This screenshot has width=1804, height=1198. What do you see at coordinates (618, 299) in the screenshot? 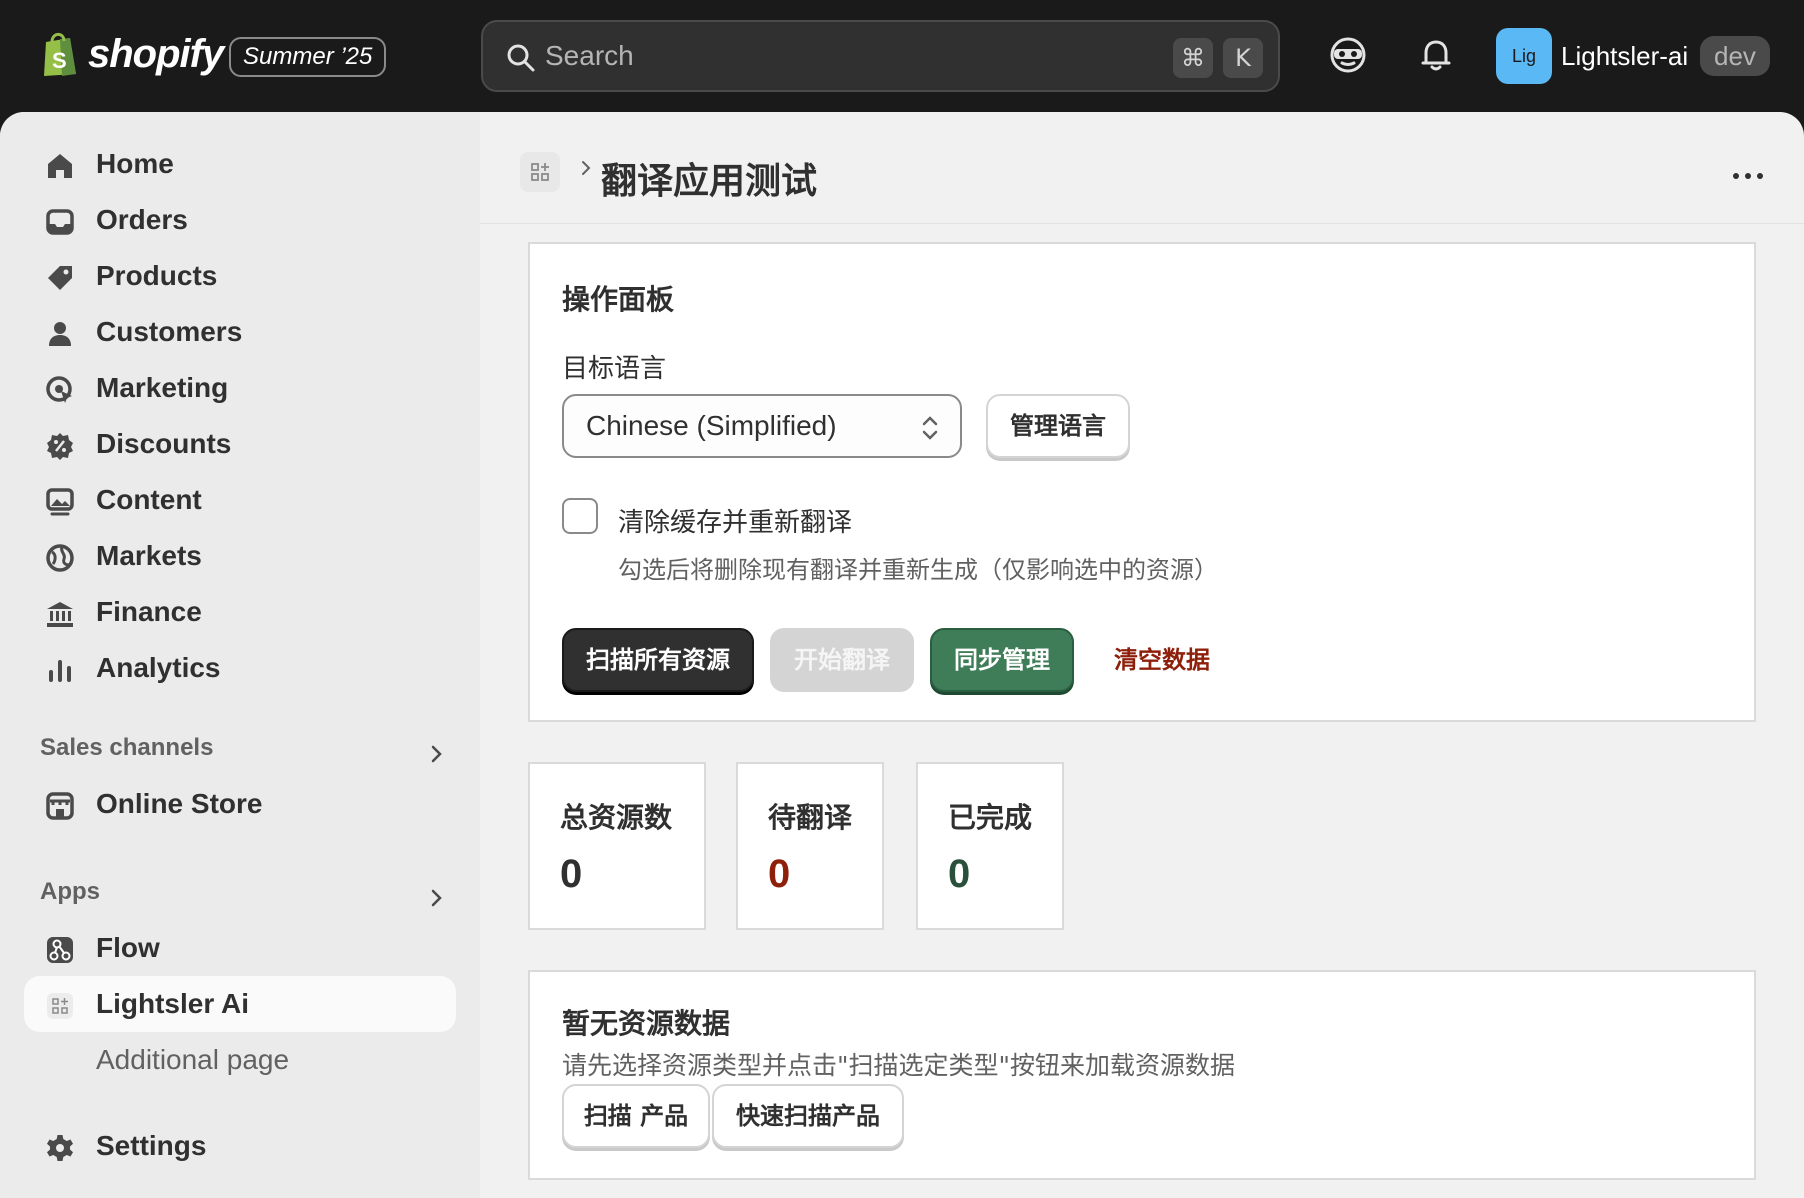
I see `panel-title: 操作面板` at bounding box center [618, 299].